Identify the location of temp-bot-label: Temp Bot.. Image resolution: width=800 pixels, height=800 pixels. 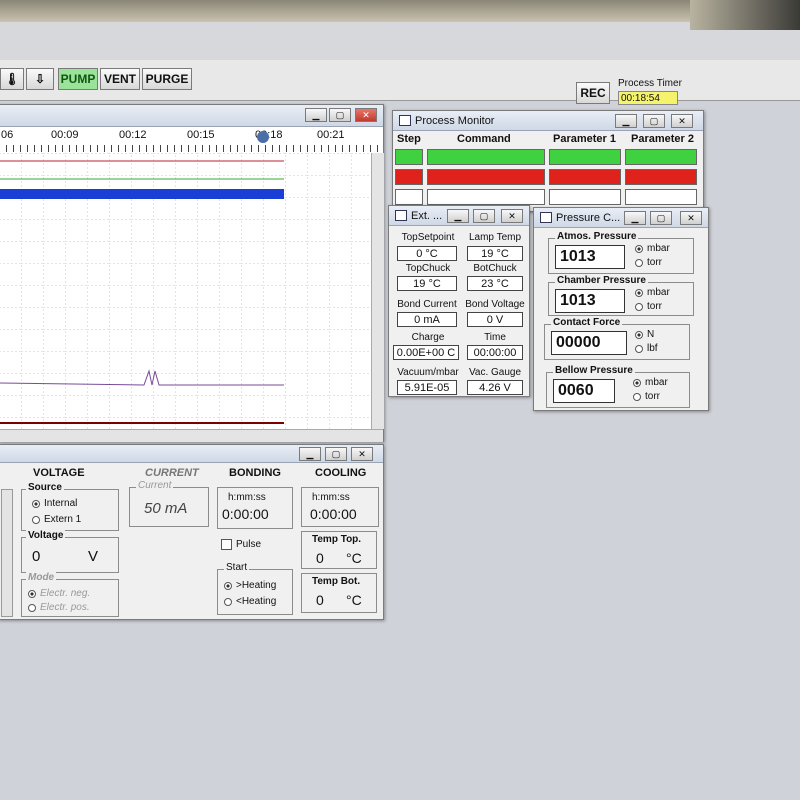
(336, 581).